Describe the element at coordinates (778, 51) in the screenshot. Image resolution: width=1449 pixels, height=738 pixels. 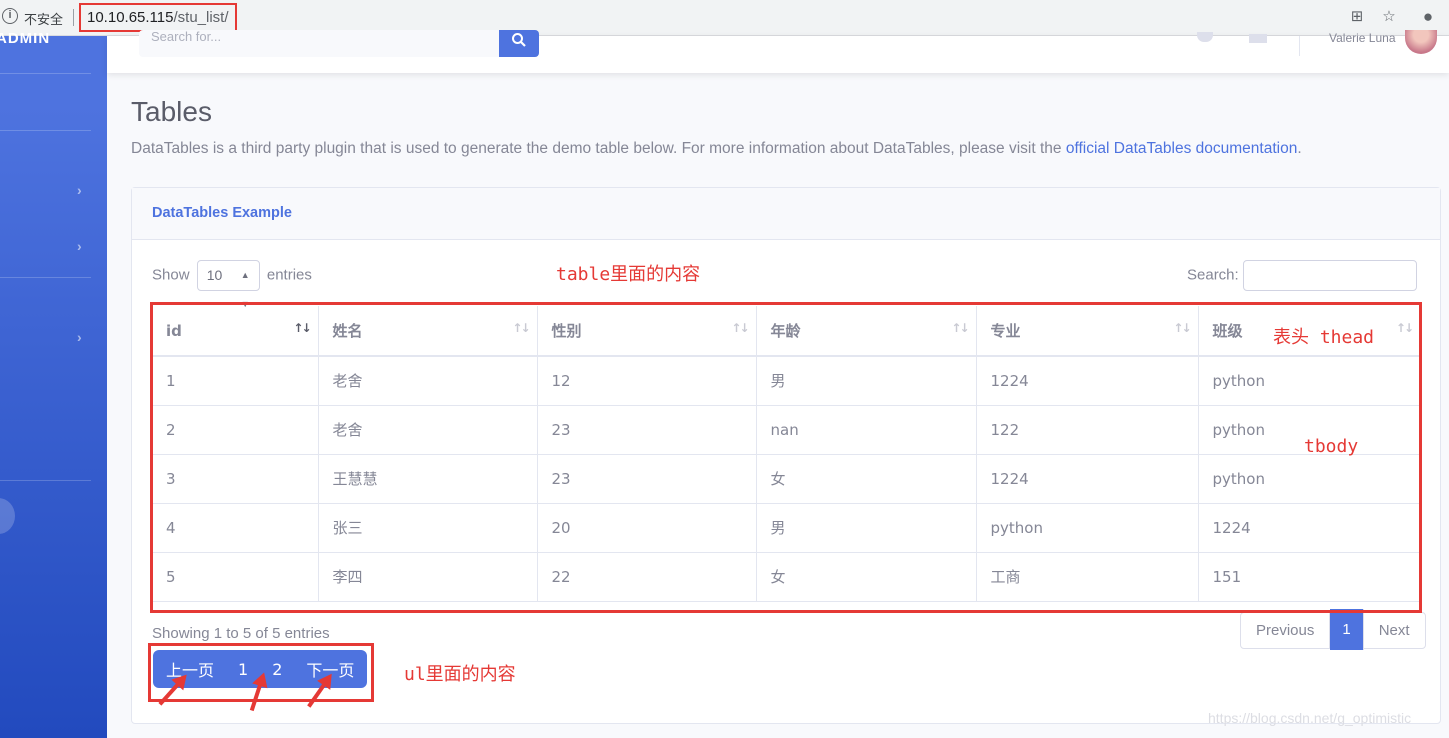
I see `topbar: Search for... Valerie Luna` at that location.